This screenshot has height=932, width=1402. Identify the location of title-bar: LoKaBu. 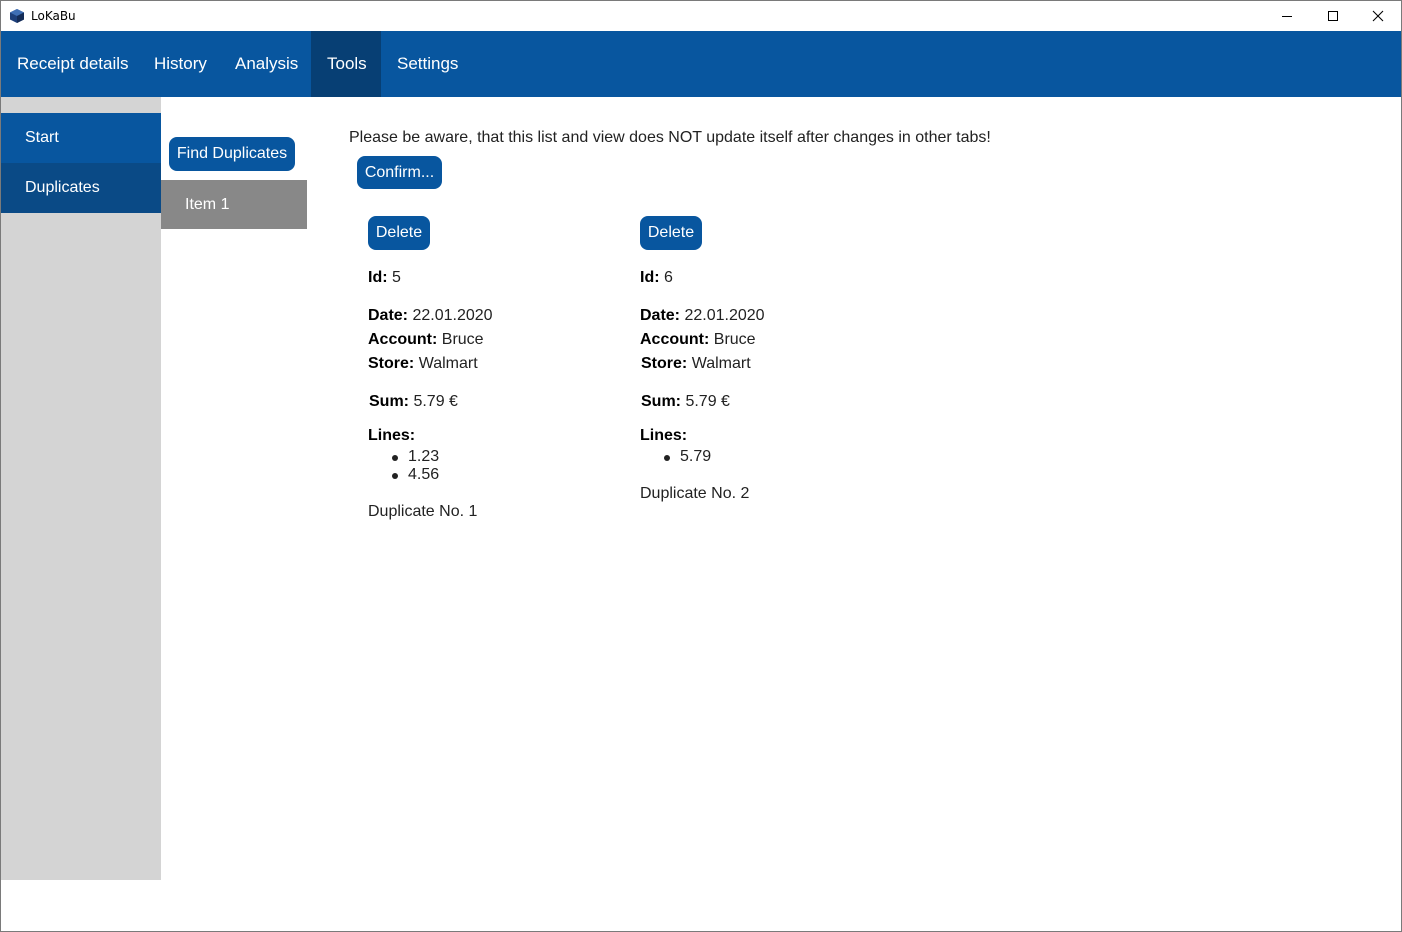
(701, 16).